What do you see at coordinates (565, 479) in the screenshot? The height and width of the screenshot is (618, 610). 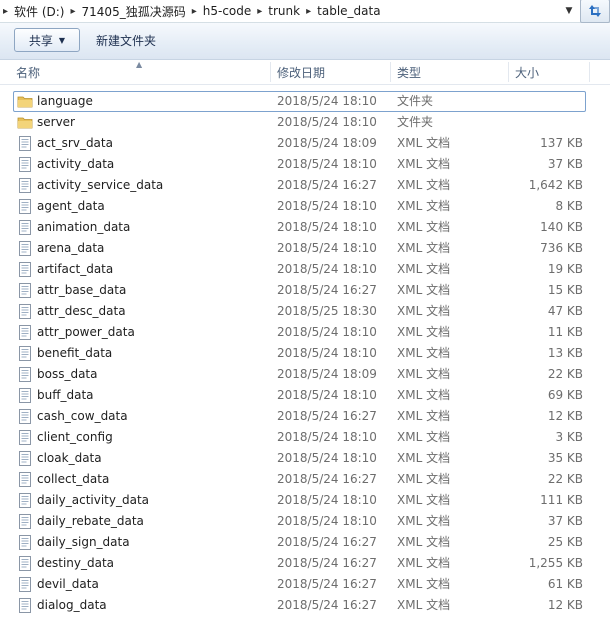 I see `file-size: 22 KB` at bounding box center [565, 479].